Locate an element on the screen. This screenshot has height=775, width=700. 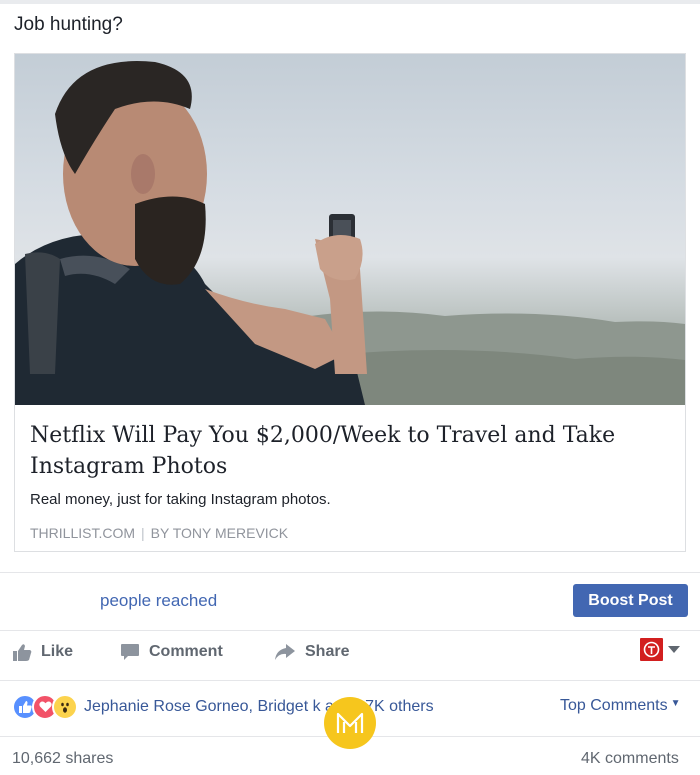
chevron-down-icon is located at coordinates (674, 649).